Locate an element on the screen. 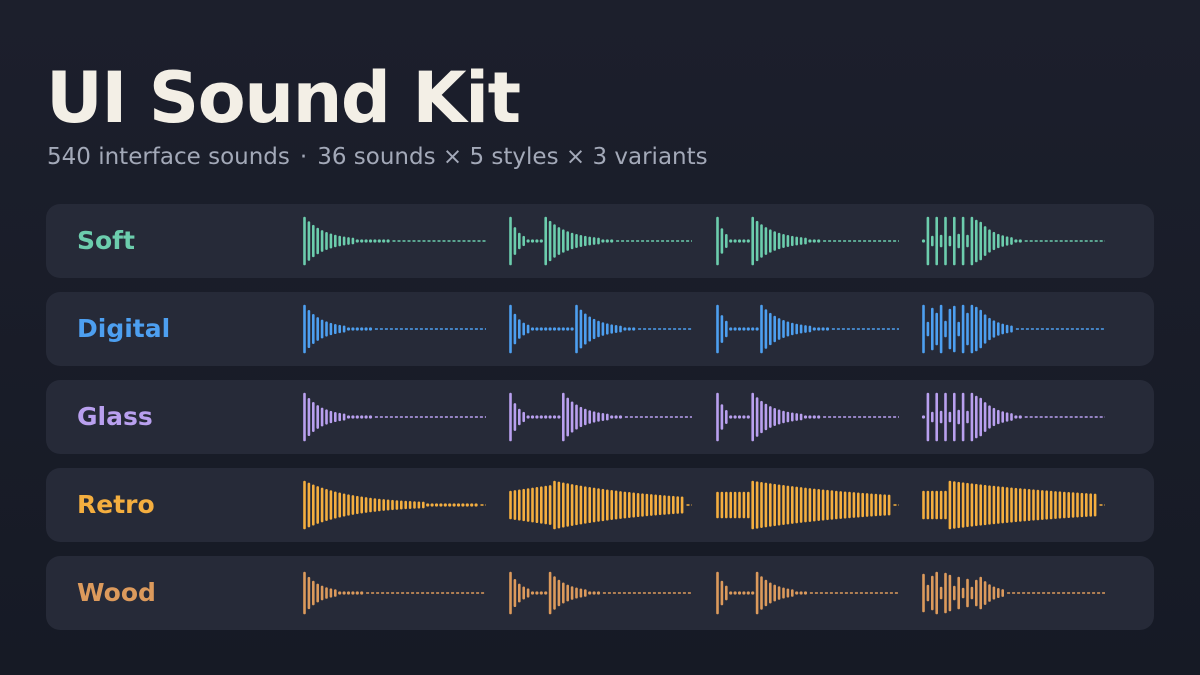 The width and height of the screenshot is (1200, 675). sound-count: 540 interface sounds is located at coordinates (168, 157).